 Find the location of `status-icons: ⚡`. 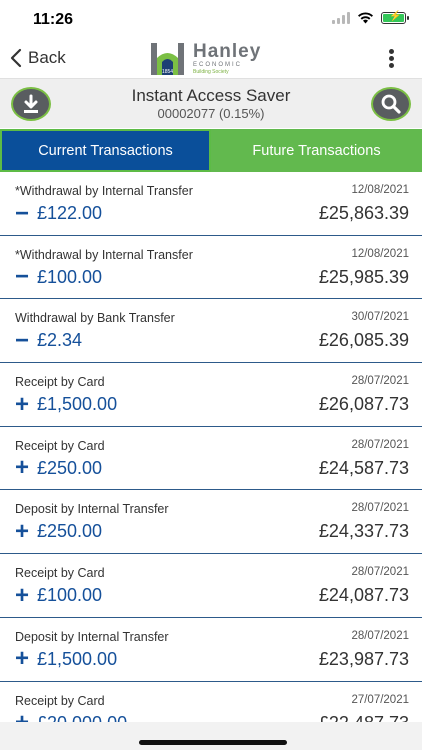

status-icons: ⚡ is located at coordinates (370, 17).